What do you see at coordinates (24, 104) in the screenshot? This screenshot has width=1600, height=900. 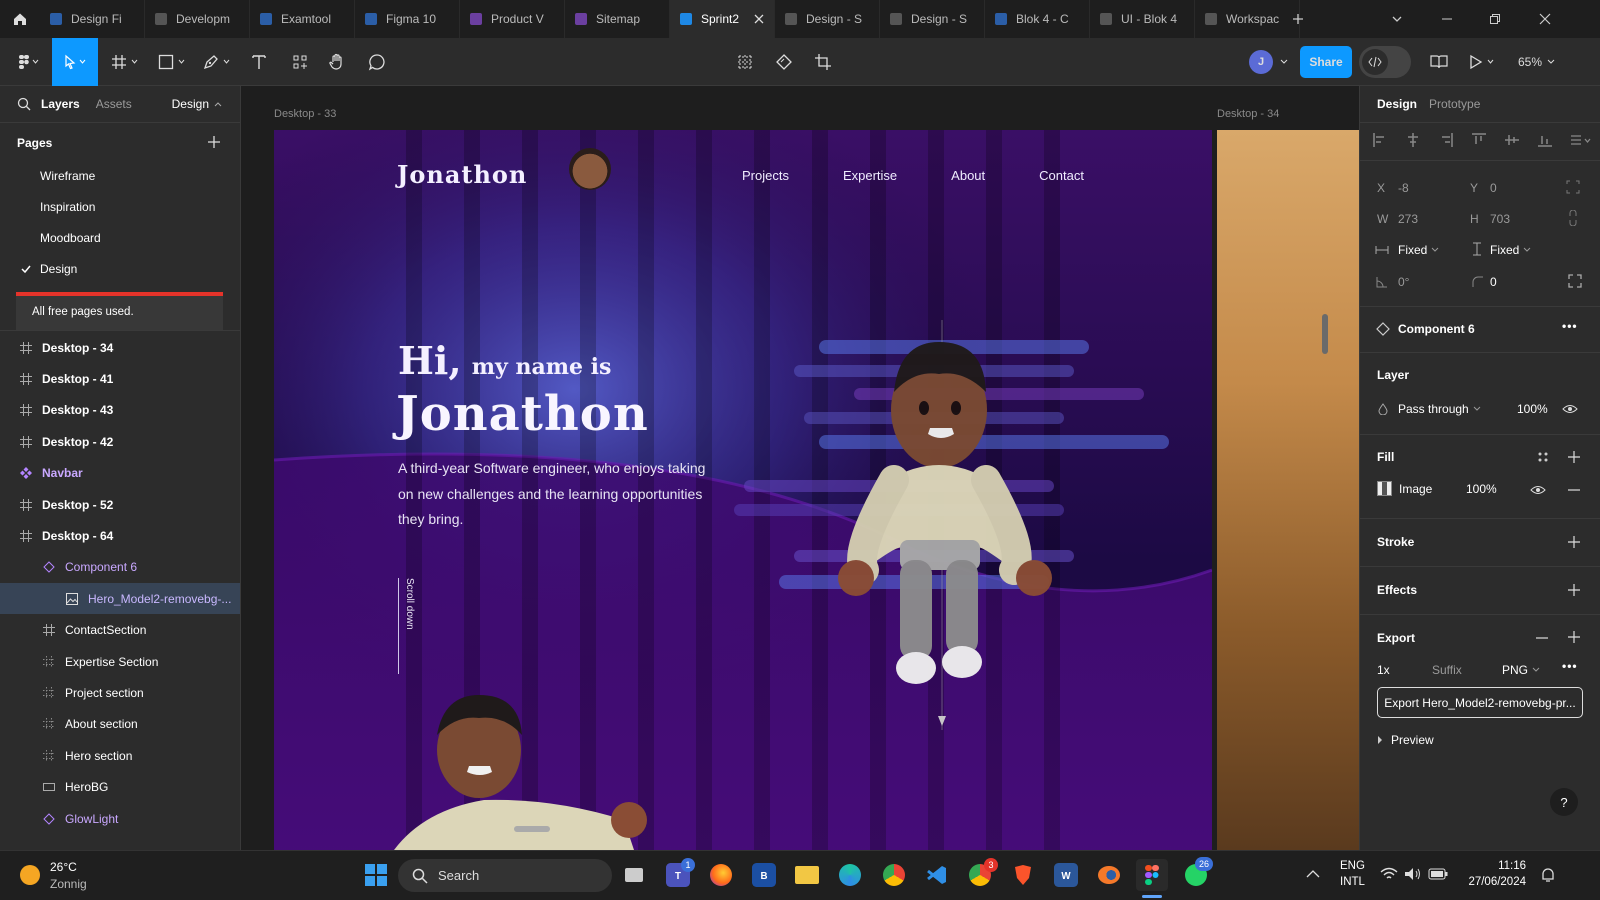 I see `search-icon` at bounding box center [24, 104].